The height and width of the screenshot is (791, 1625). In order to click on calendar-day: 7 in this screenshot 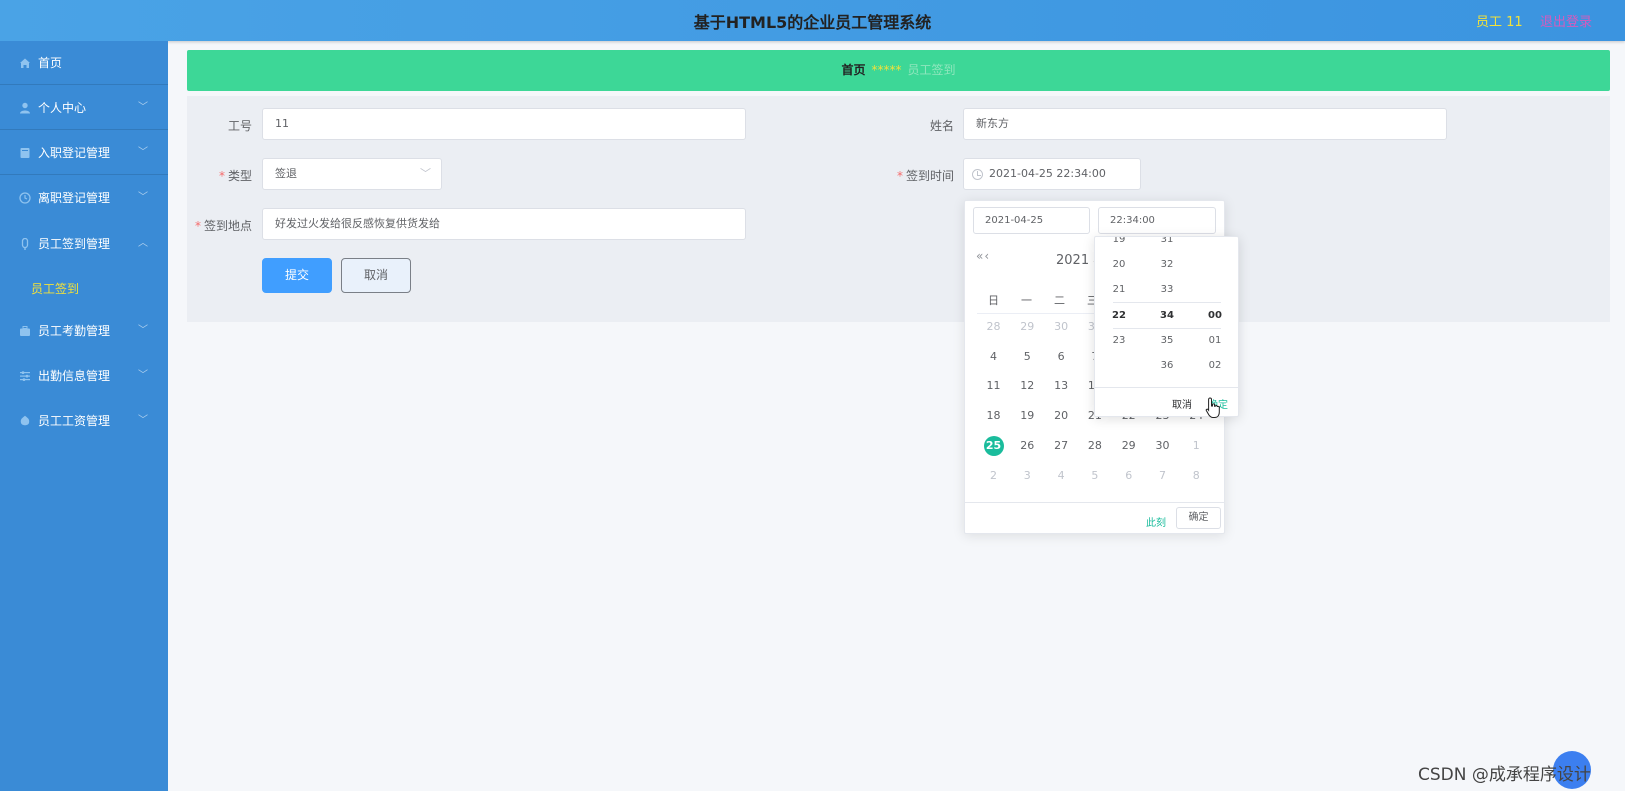, I will do `click(1162, 476)`.